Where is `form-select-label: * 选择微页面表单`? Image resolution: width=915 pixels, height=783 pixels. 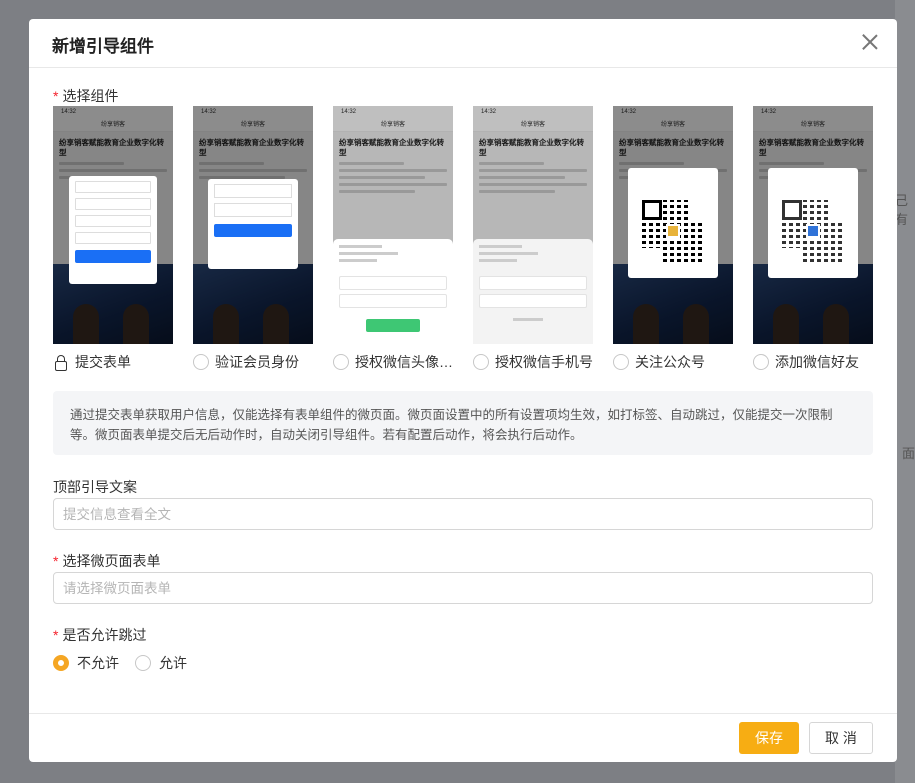
form-select-label: * 选择微页面表单 is located at coordinates (106, 561).